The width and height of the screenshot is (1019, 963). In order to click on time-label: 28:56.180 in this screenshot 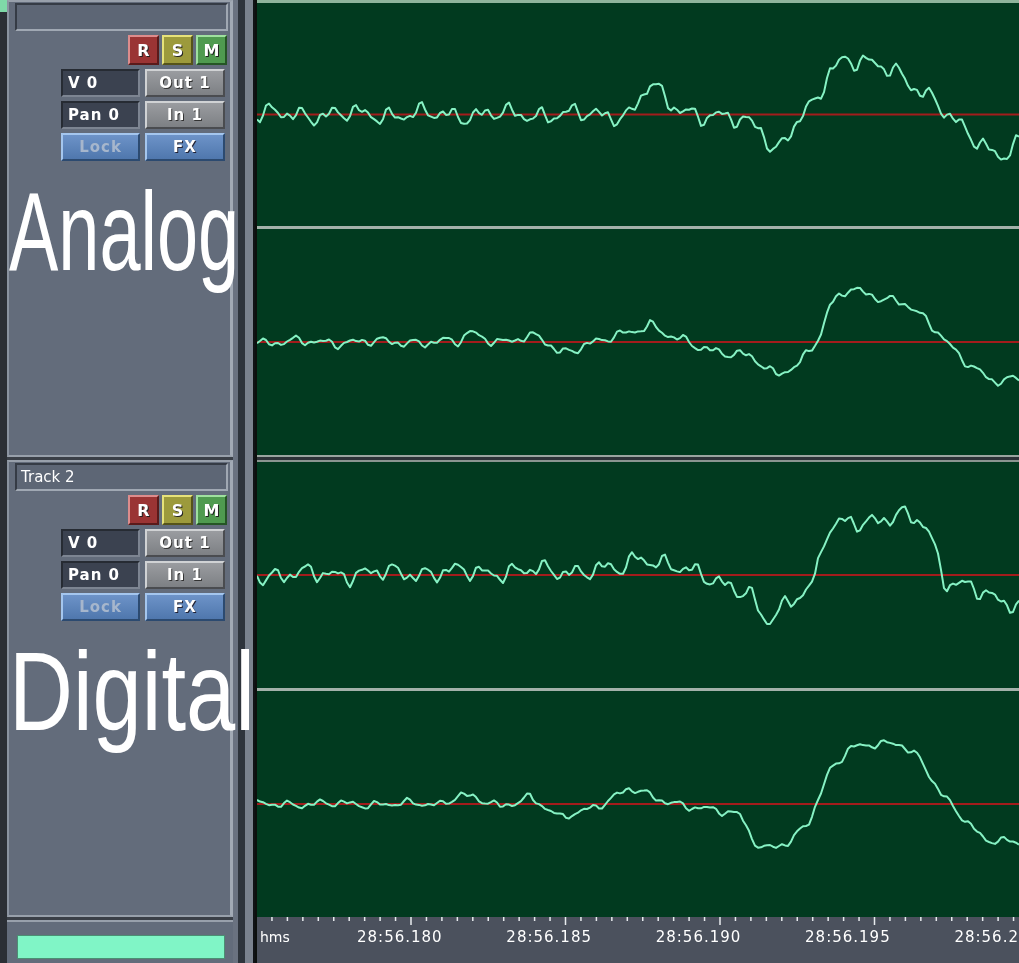, I will do `click(400, 937)`.